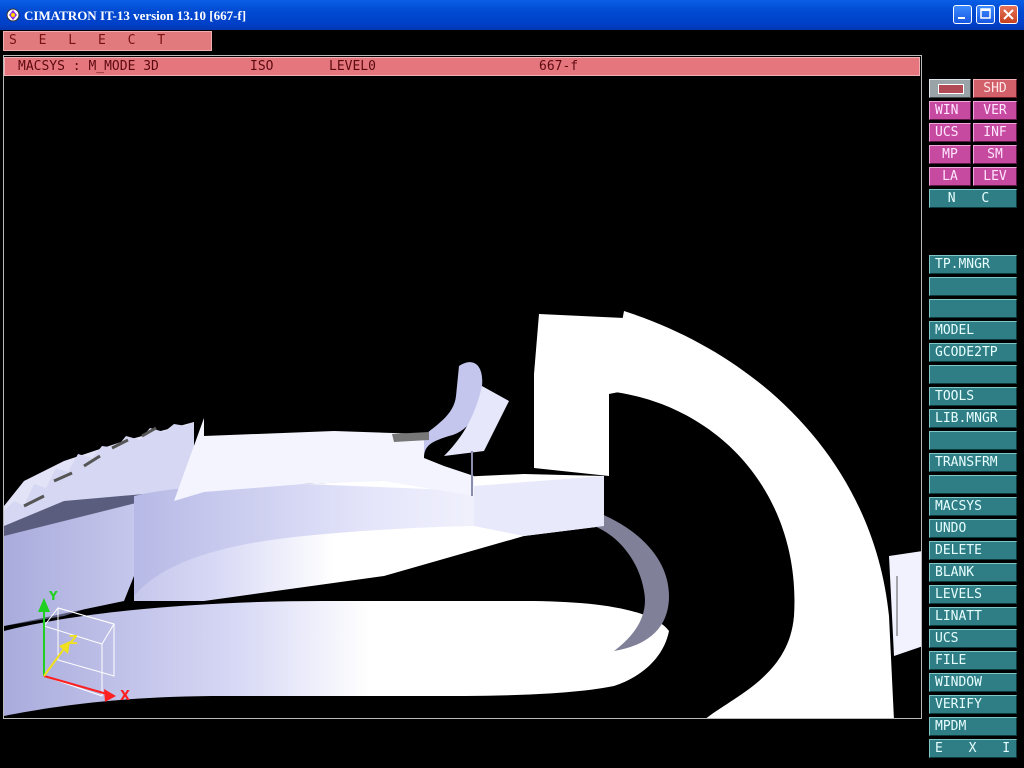 The image size is (1024, 768). What do you see at coordinates (579, 395) in the screenshot?
I see `upper-block` at bounding box center [579, 395].